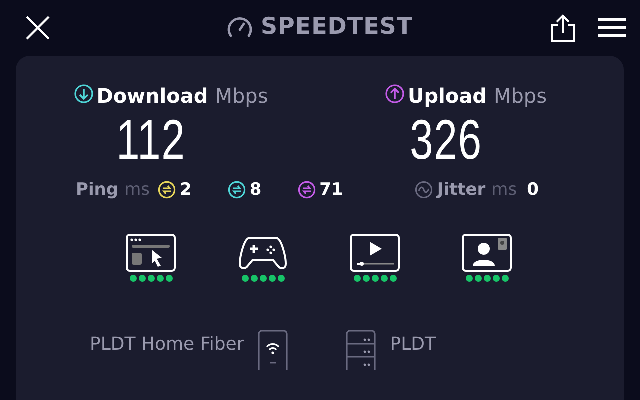  Describe the element at coordinates (273, 350) in the screenshot. I see `phone-wifi-icon` at that location.